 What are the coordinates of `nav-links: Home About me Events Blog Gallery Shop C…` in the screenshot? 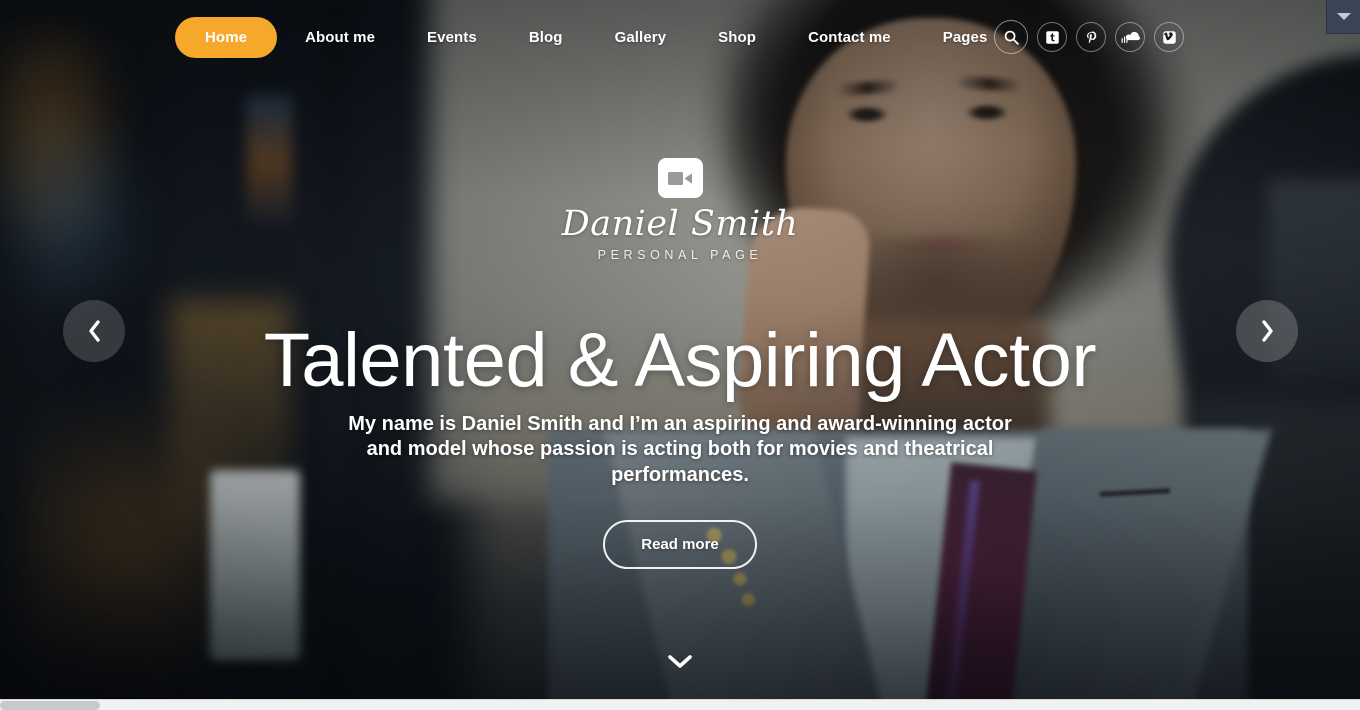 It's located at (581, 37).